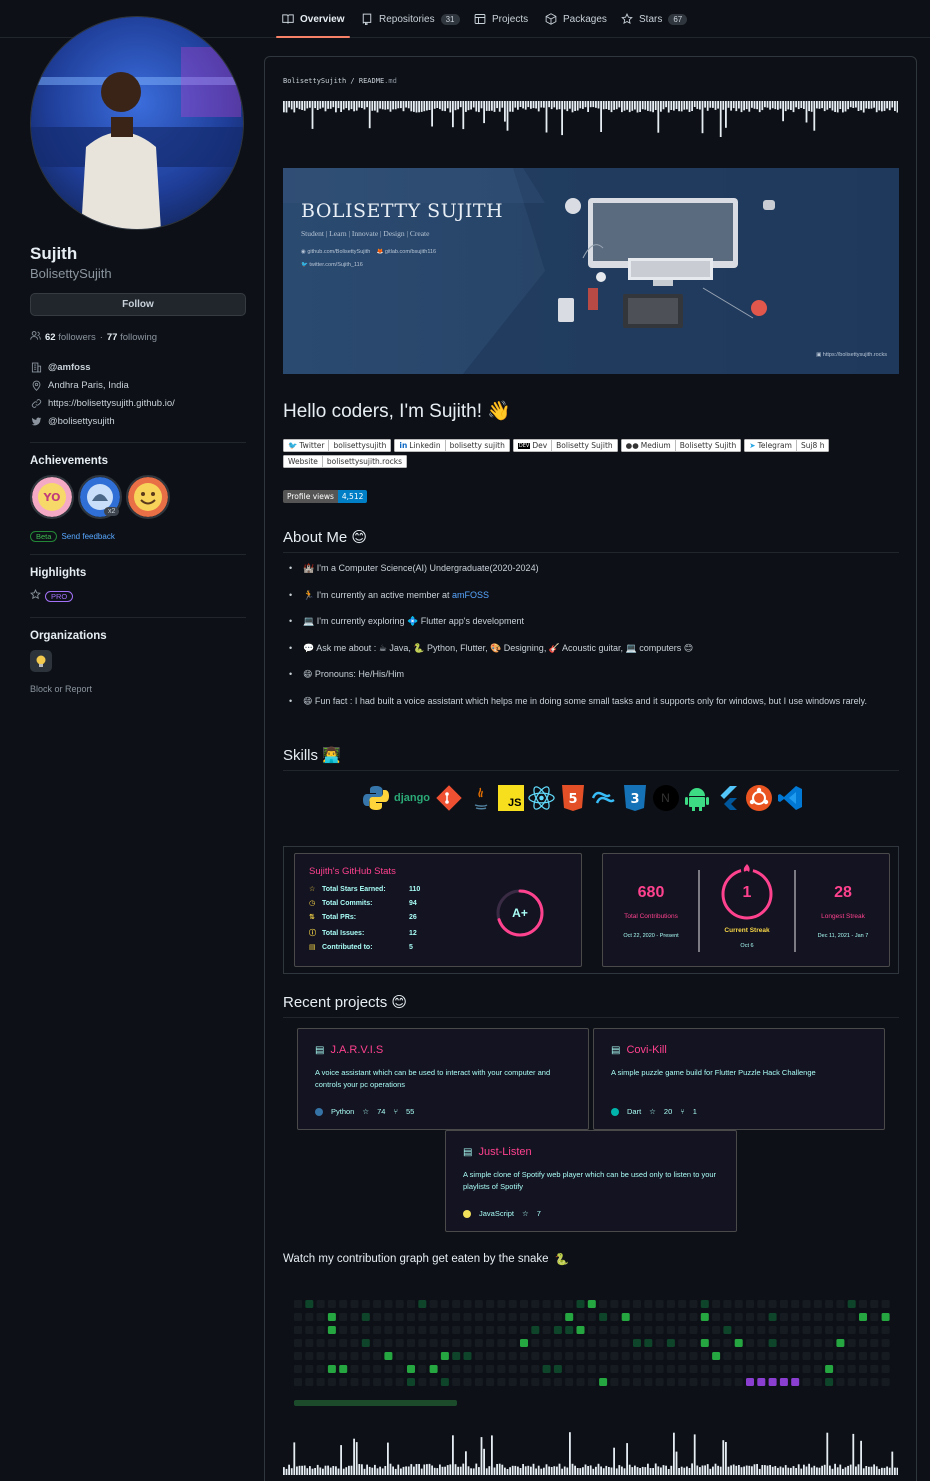 This screenshot has width=930, height=1481. Describe the element at coordinates (314, 81) in the screenshot. I see `readme-user-link: BolisettySujith` at that location.